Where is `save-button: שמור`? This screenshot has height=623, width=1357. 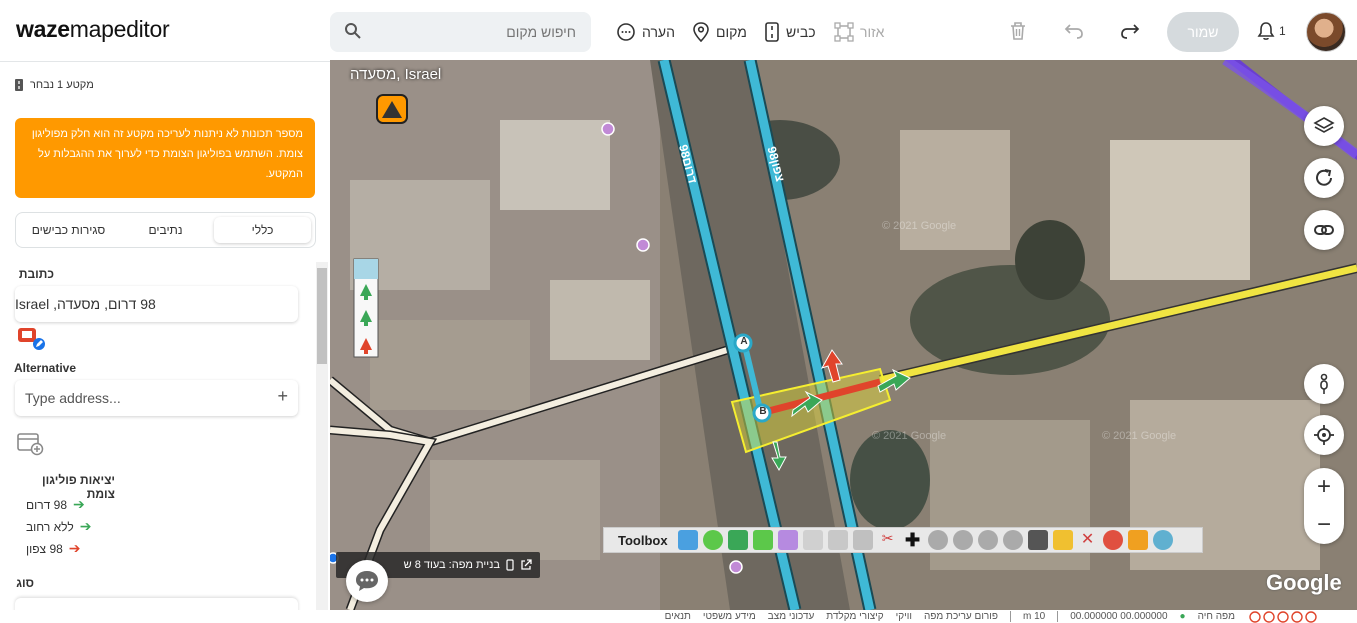
save-button: שמור is located at coordinates (1203, 32).